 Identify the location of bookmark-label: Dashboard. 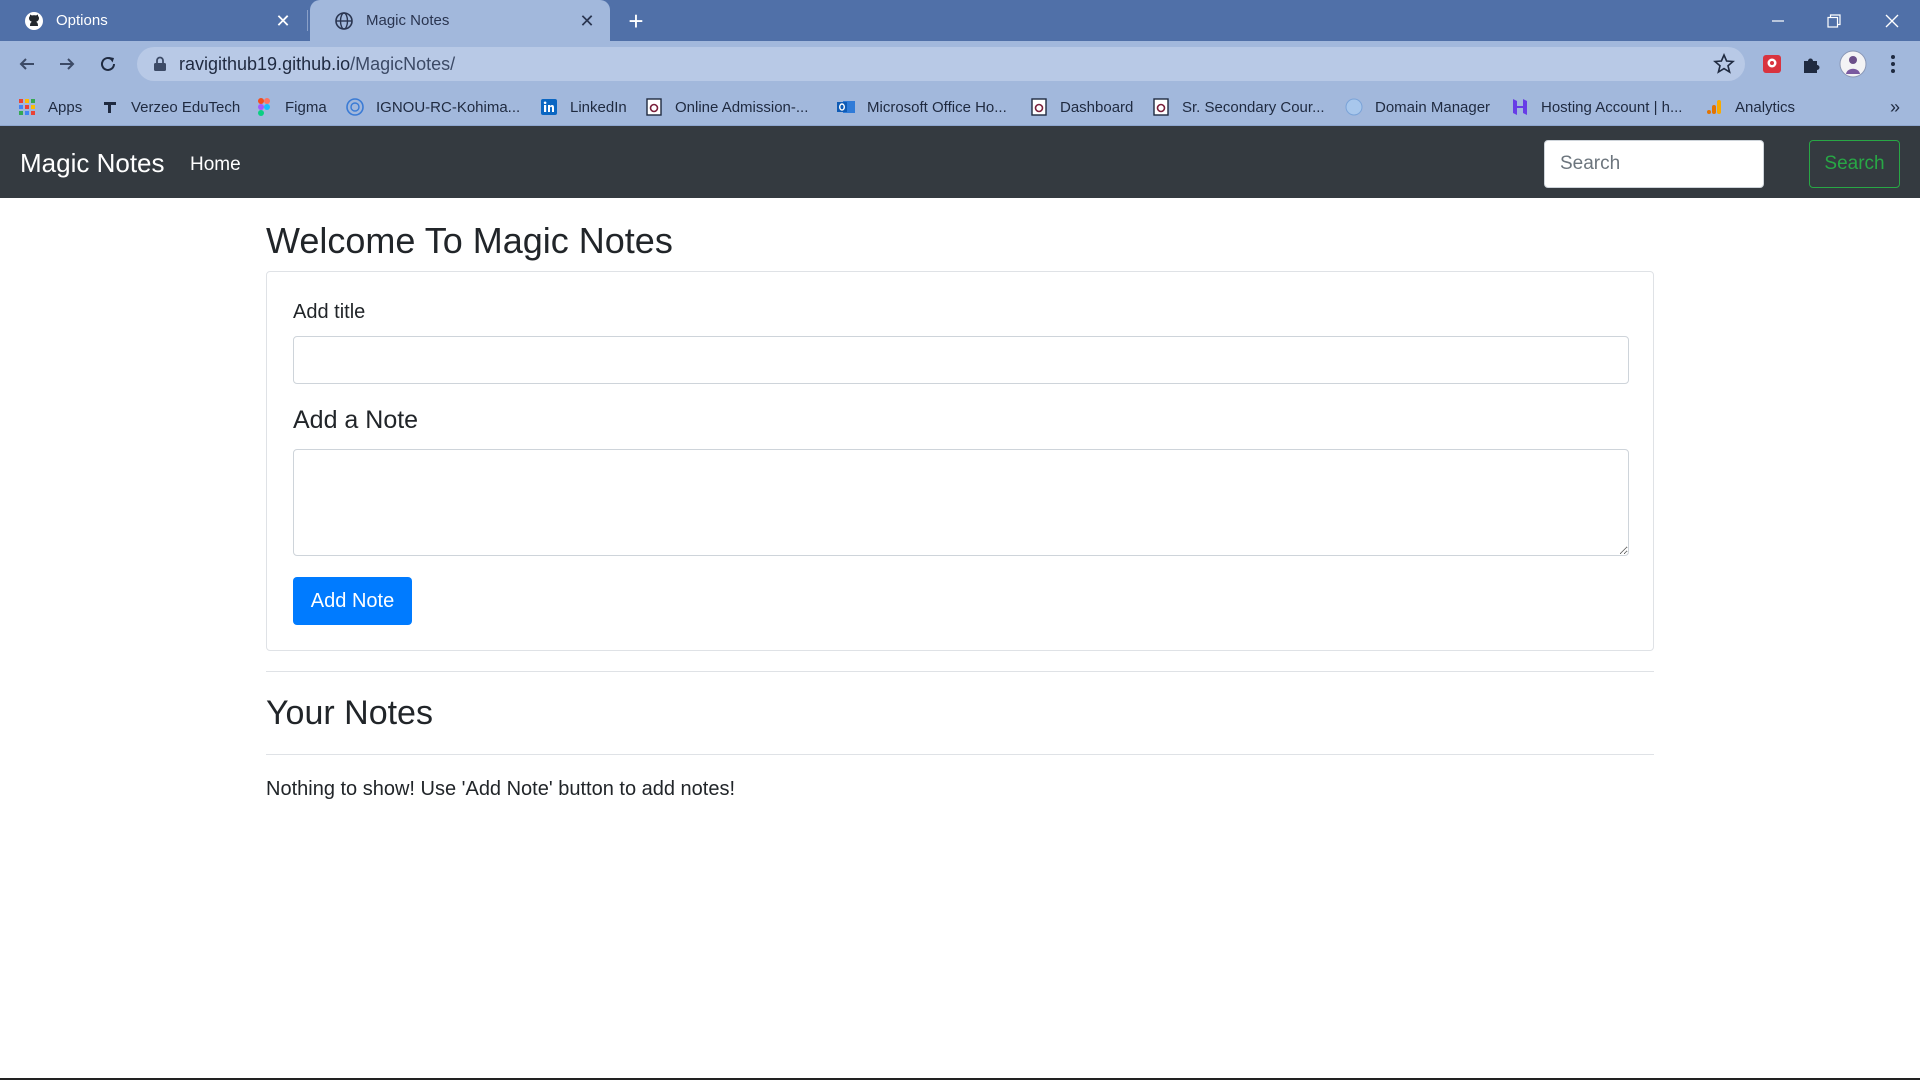
(1097, 107).